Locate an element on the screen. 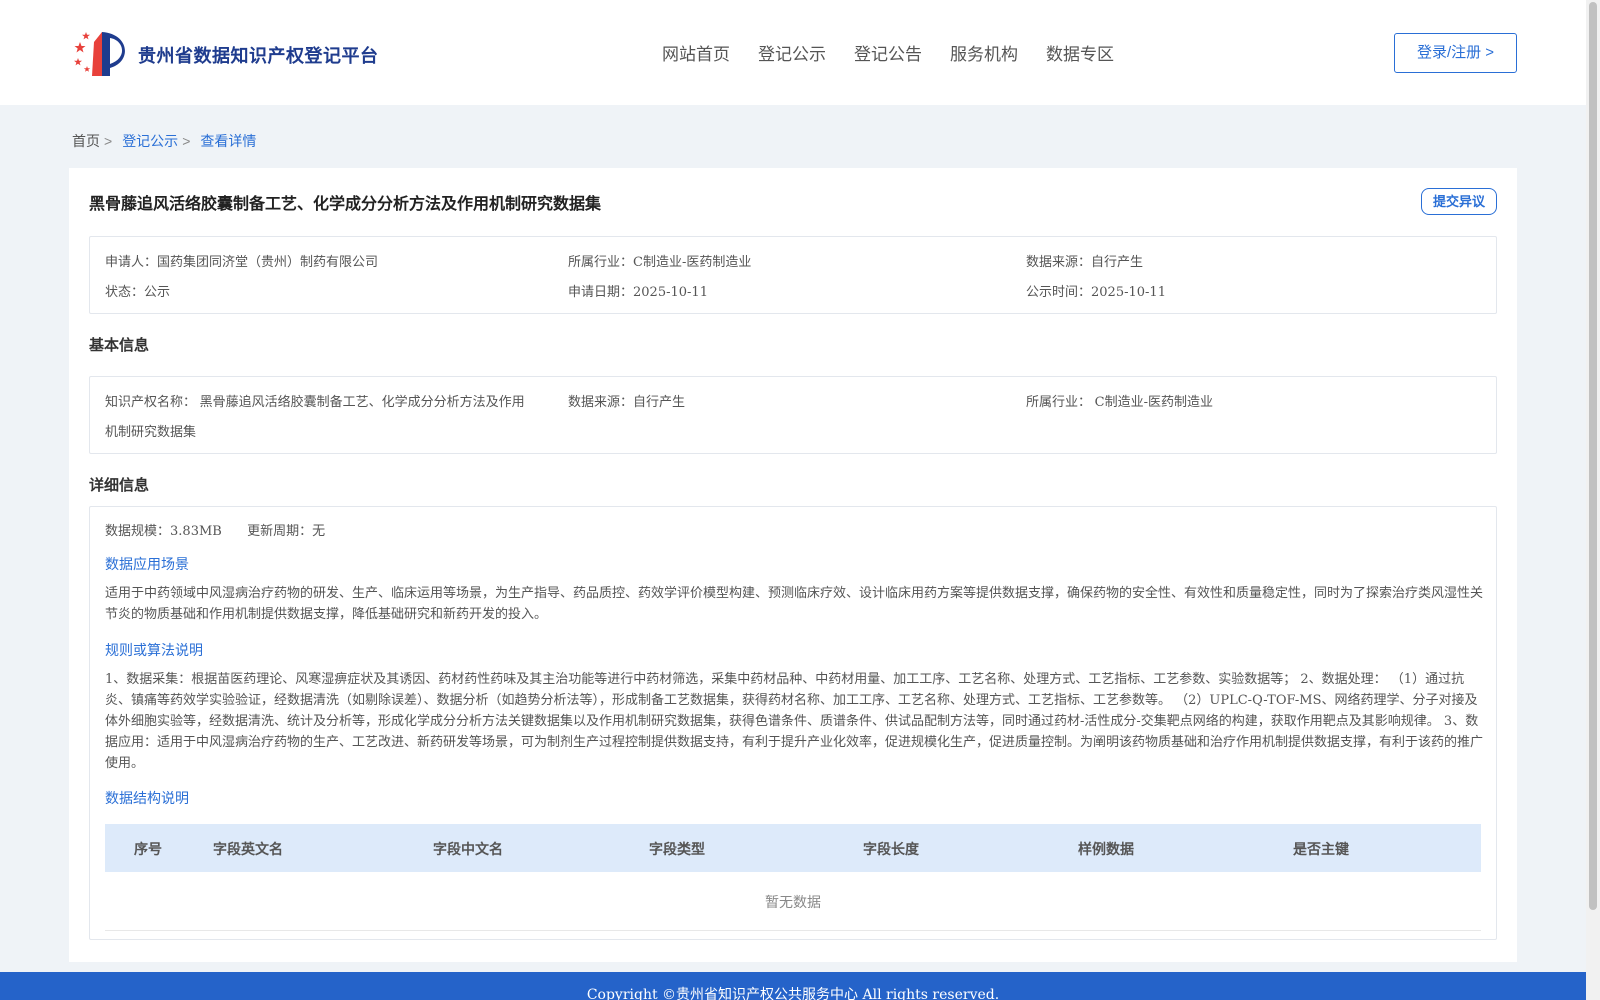  structure-title: 数据结构说明 is located at coordinates (147, 798).